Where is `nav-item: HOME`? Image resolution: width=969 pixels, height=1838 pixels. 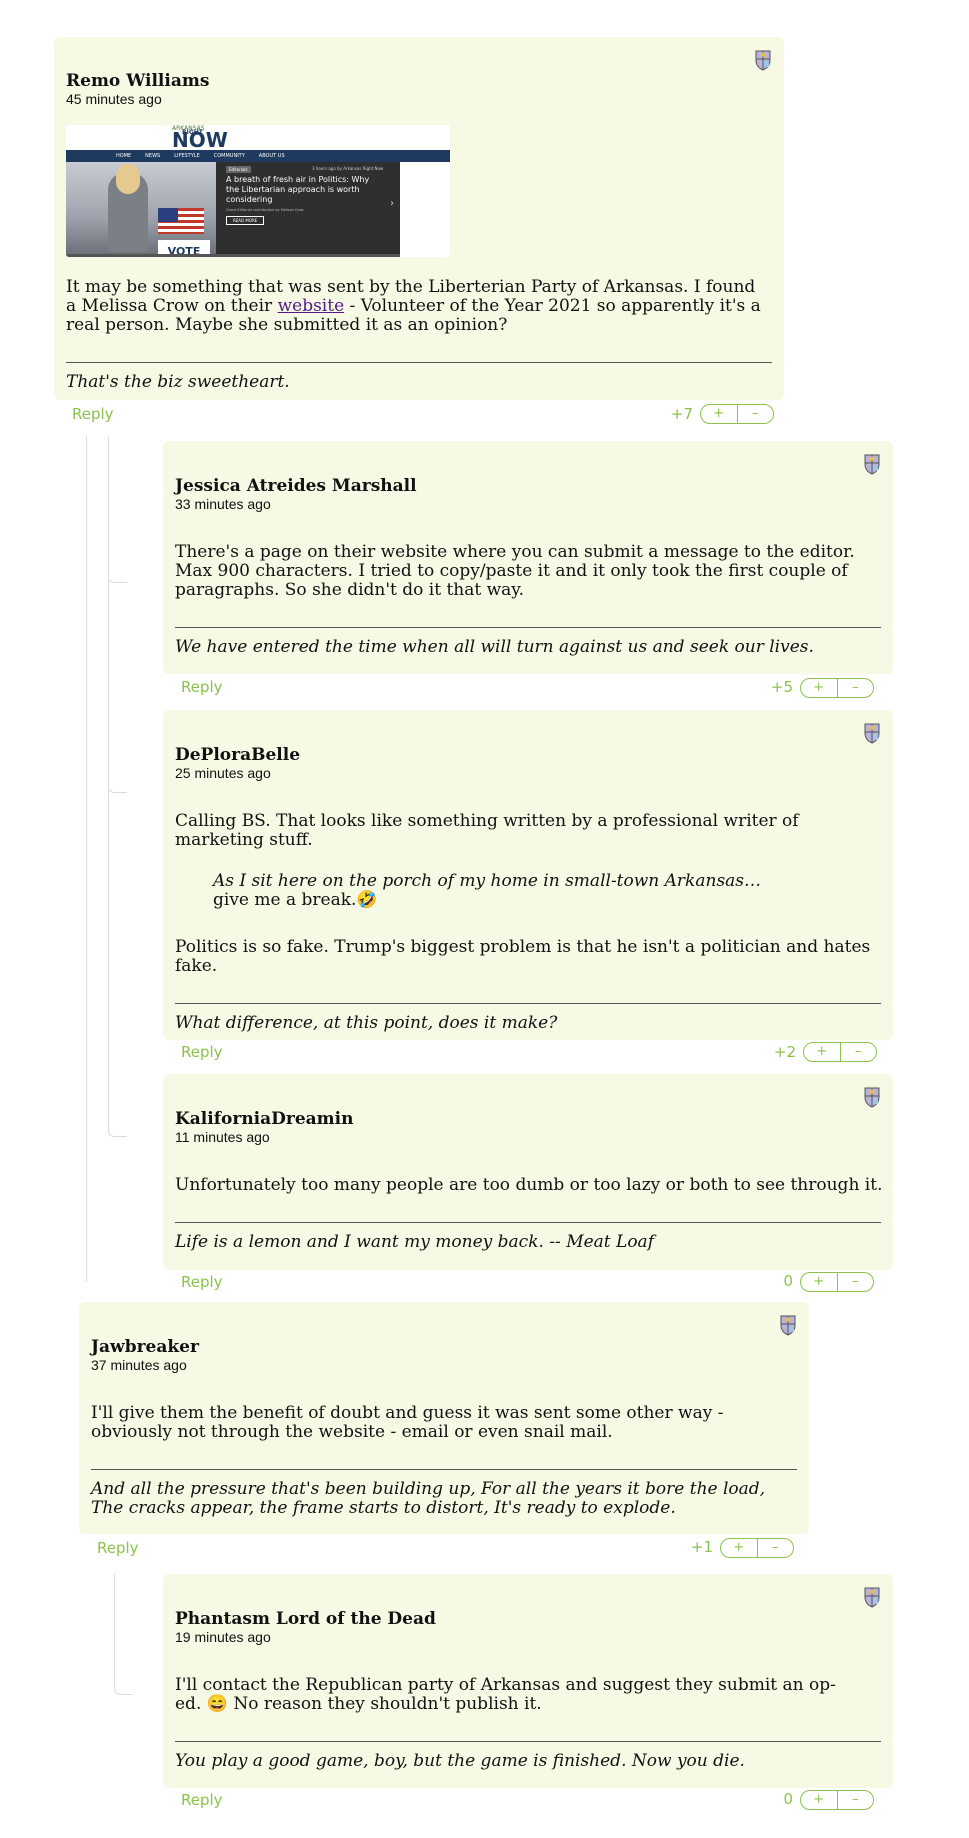
nav-item: HOME is located at coordinates (124, 156).